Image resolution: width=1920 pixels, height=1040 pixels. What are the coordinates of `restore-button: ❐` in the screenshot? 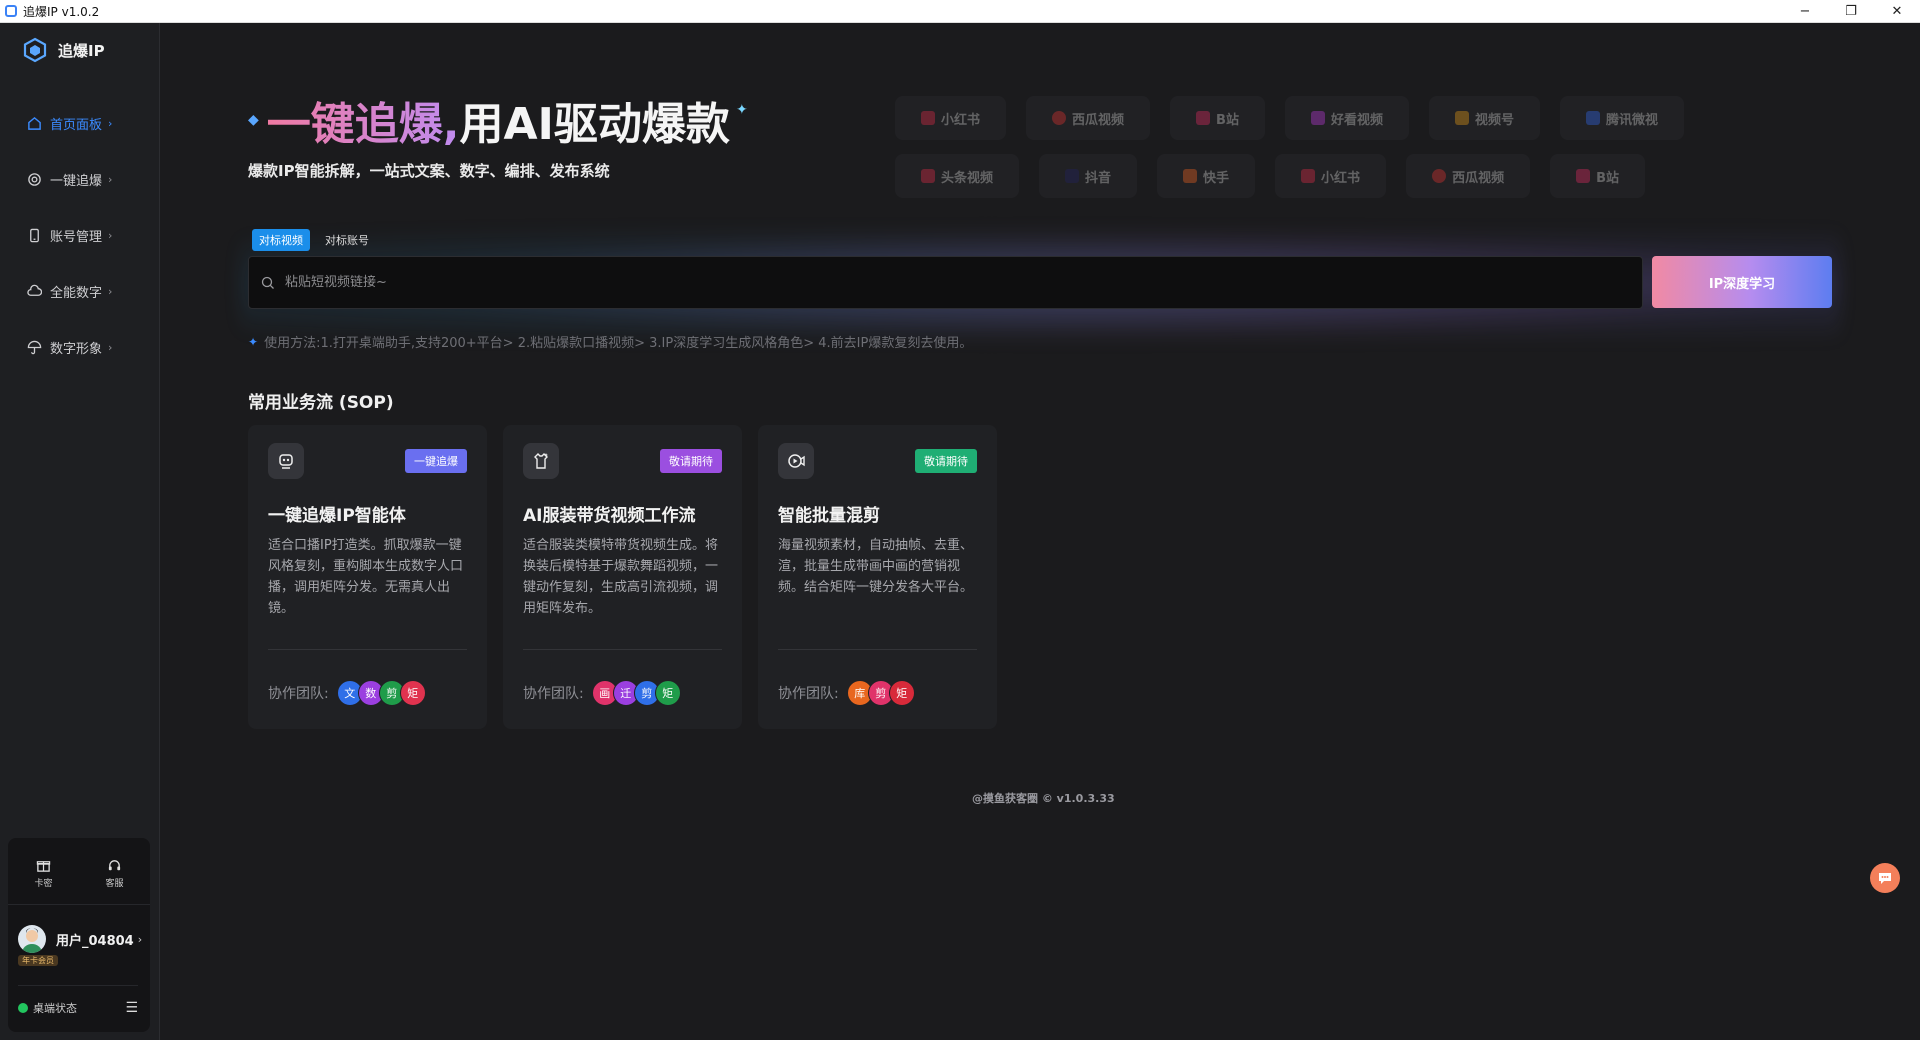 It's located at (1851, 11).